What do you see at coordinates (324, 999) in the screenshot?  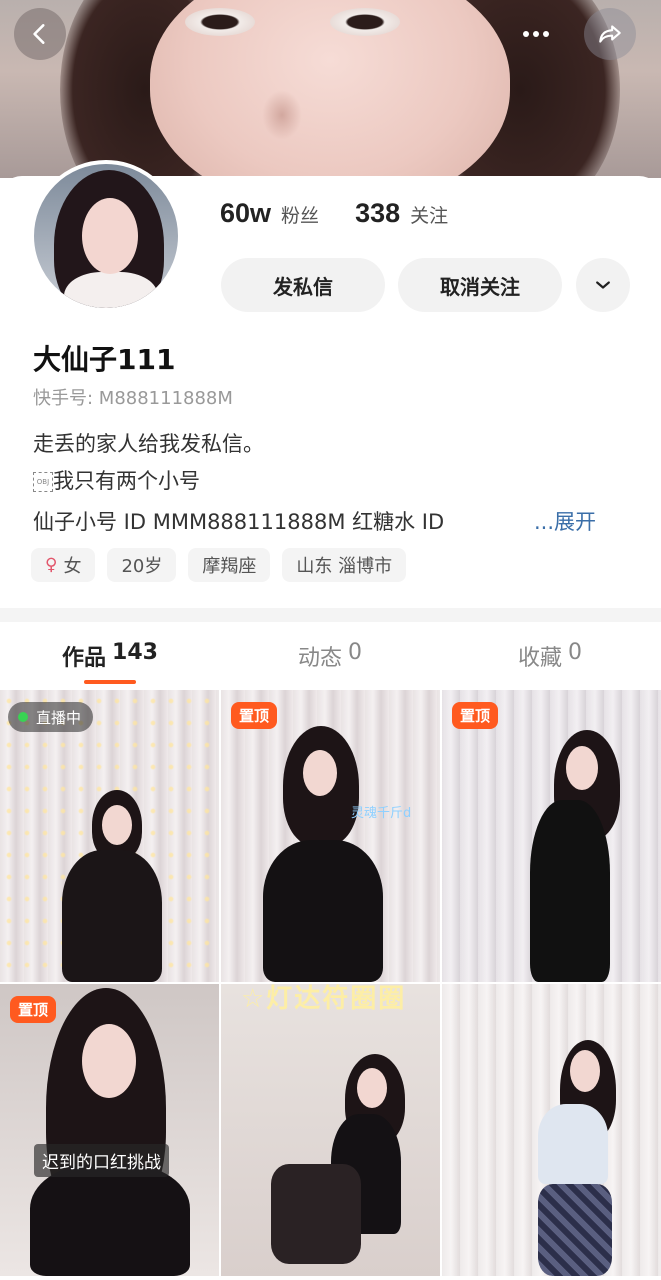 I see `video-overlay-text: ☆灯达符圈圈` at bounding box center [324, 999].